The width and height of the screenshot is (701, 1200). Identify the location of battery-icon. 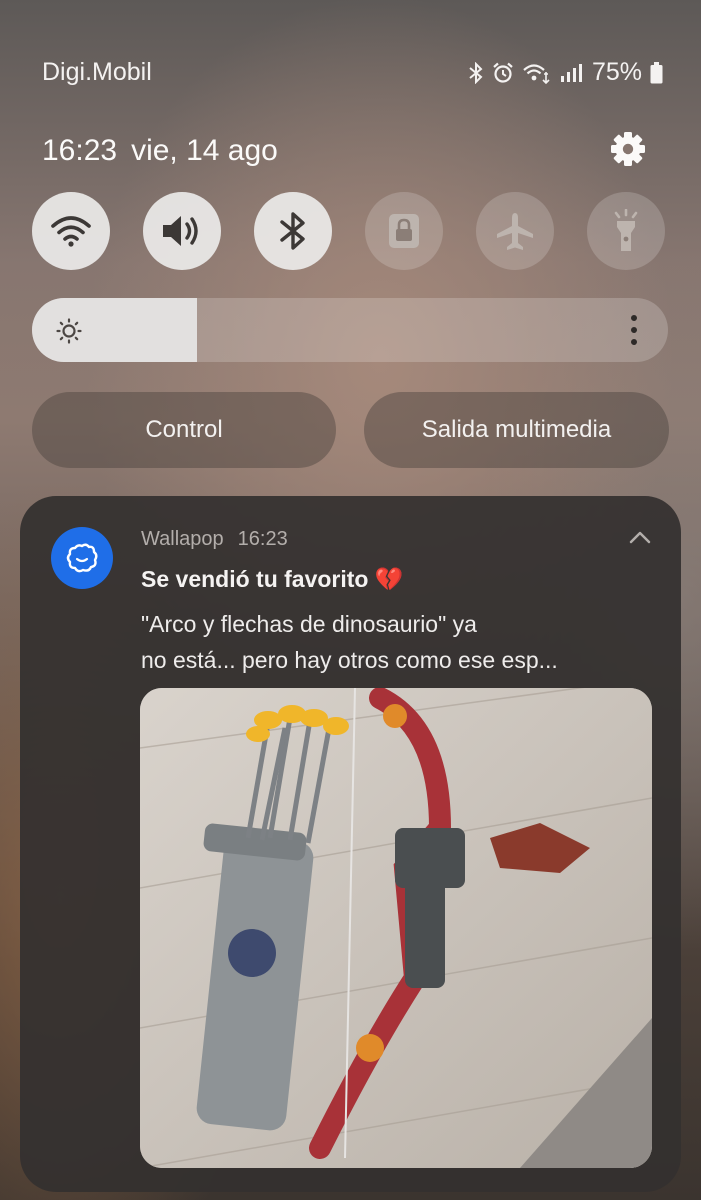
(656, 72).